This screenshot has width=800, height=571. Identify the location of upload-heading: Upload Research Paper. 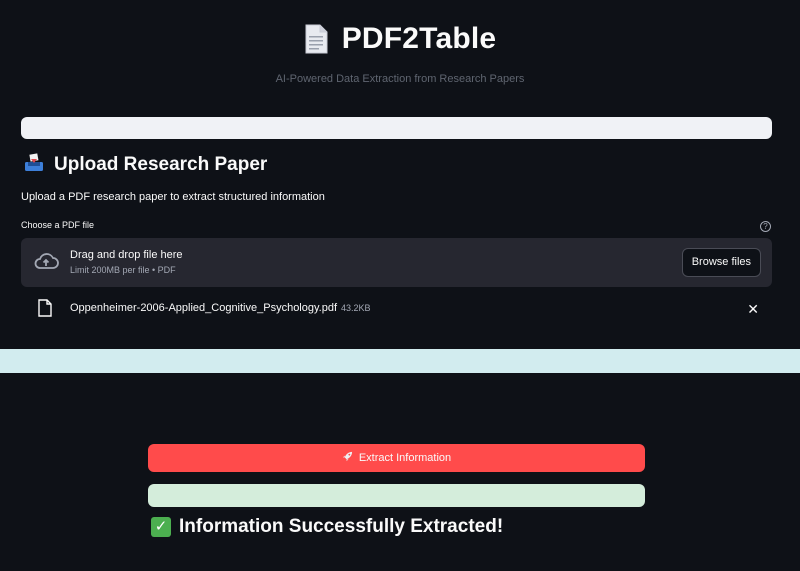
(145, 164).